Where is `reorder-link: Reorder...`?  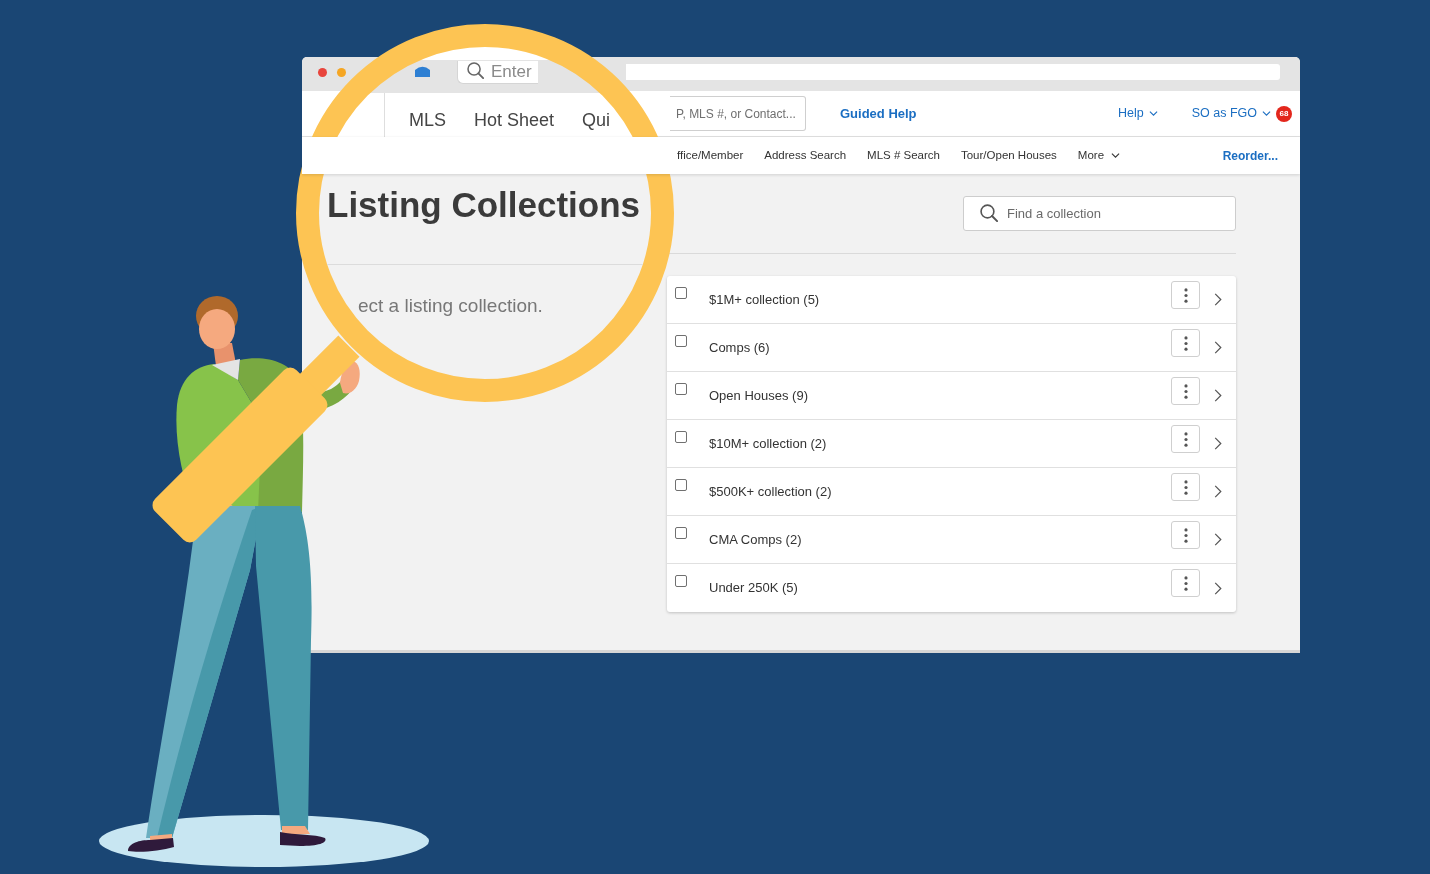 reorder-link: Reorder... is located at coordinates (1250, 155).